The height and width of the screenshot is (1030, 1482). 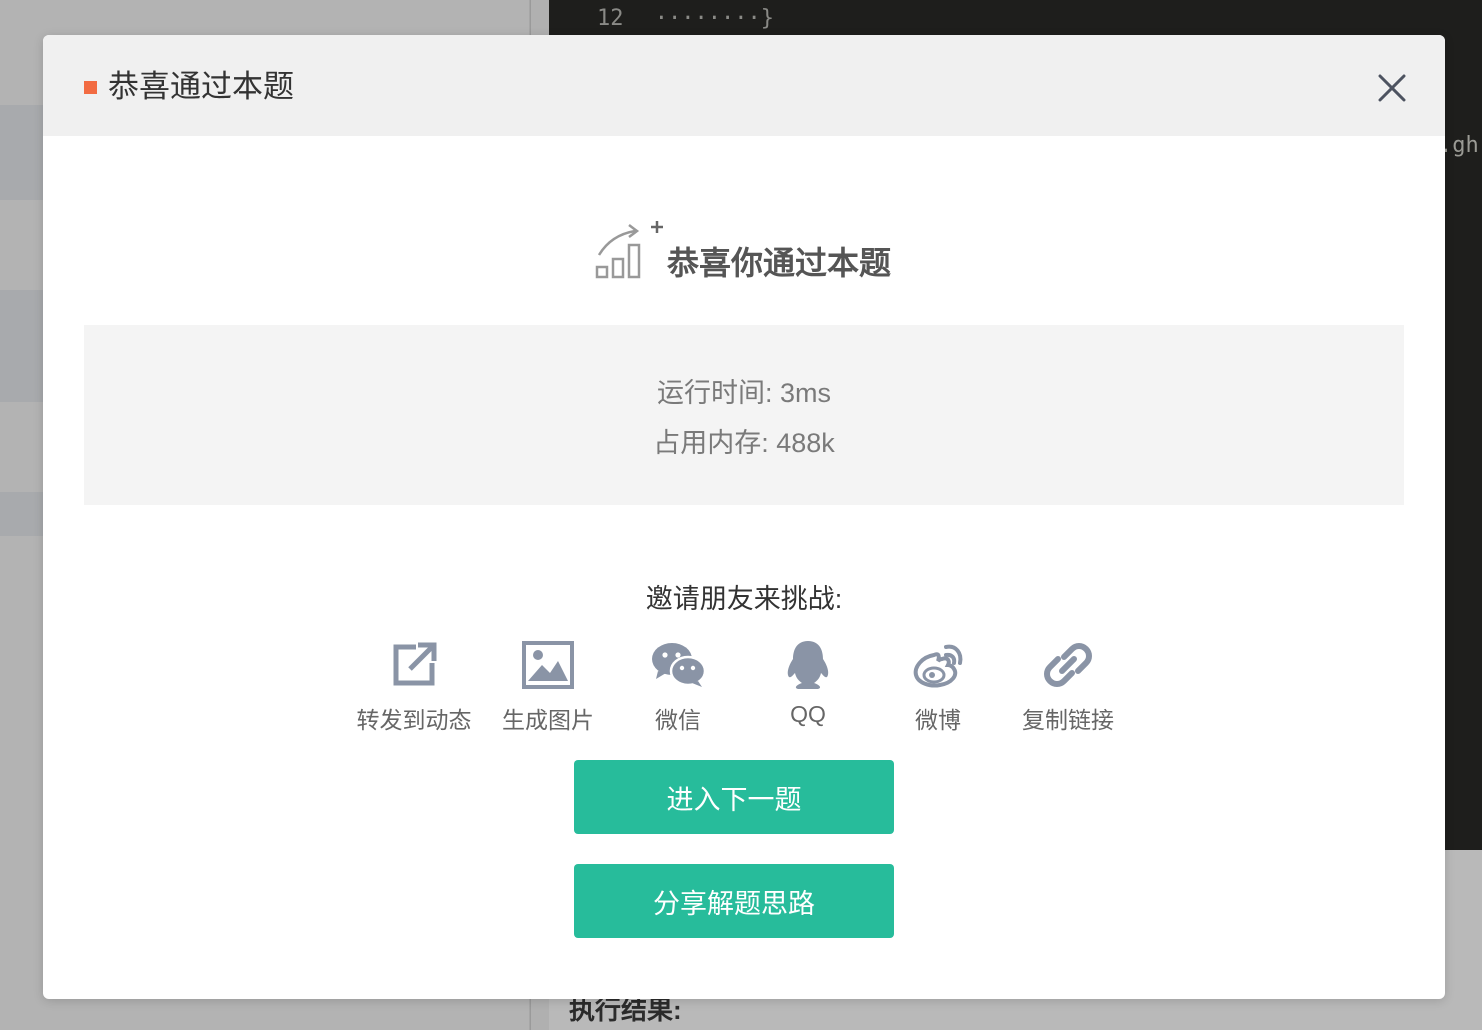 I want to click on share-weibo-button: 微博, so click(x=938, y=686).